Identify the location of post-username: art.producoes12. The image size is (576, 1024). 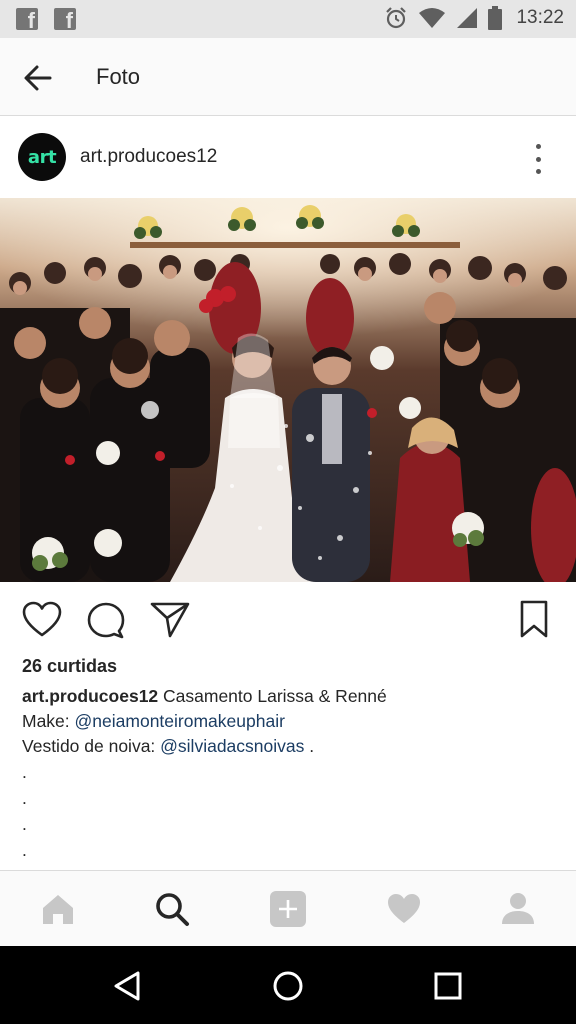
(148, 157).